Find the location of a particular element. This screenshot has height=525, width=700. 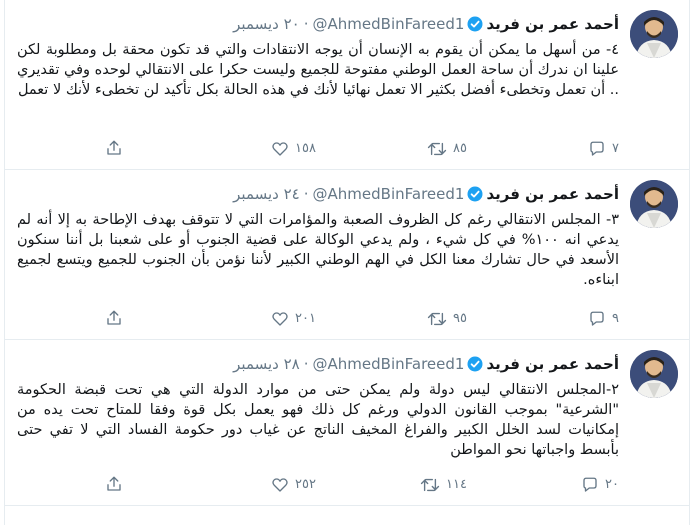

retweet-count: ٨٥ is located at coordinates (460, 148).